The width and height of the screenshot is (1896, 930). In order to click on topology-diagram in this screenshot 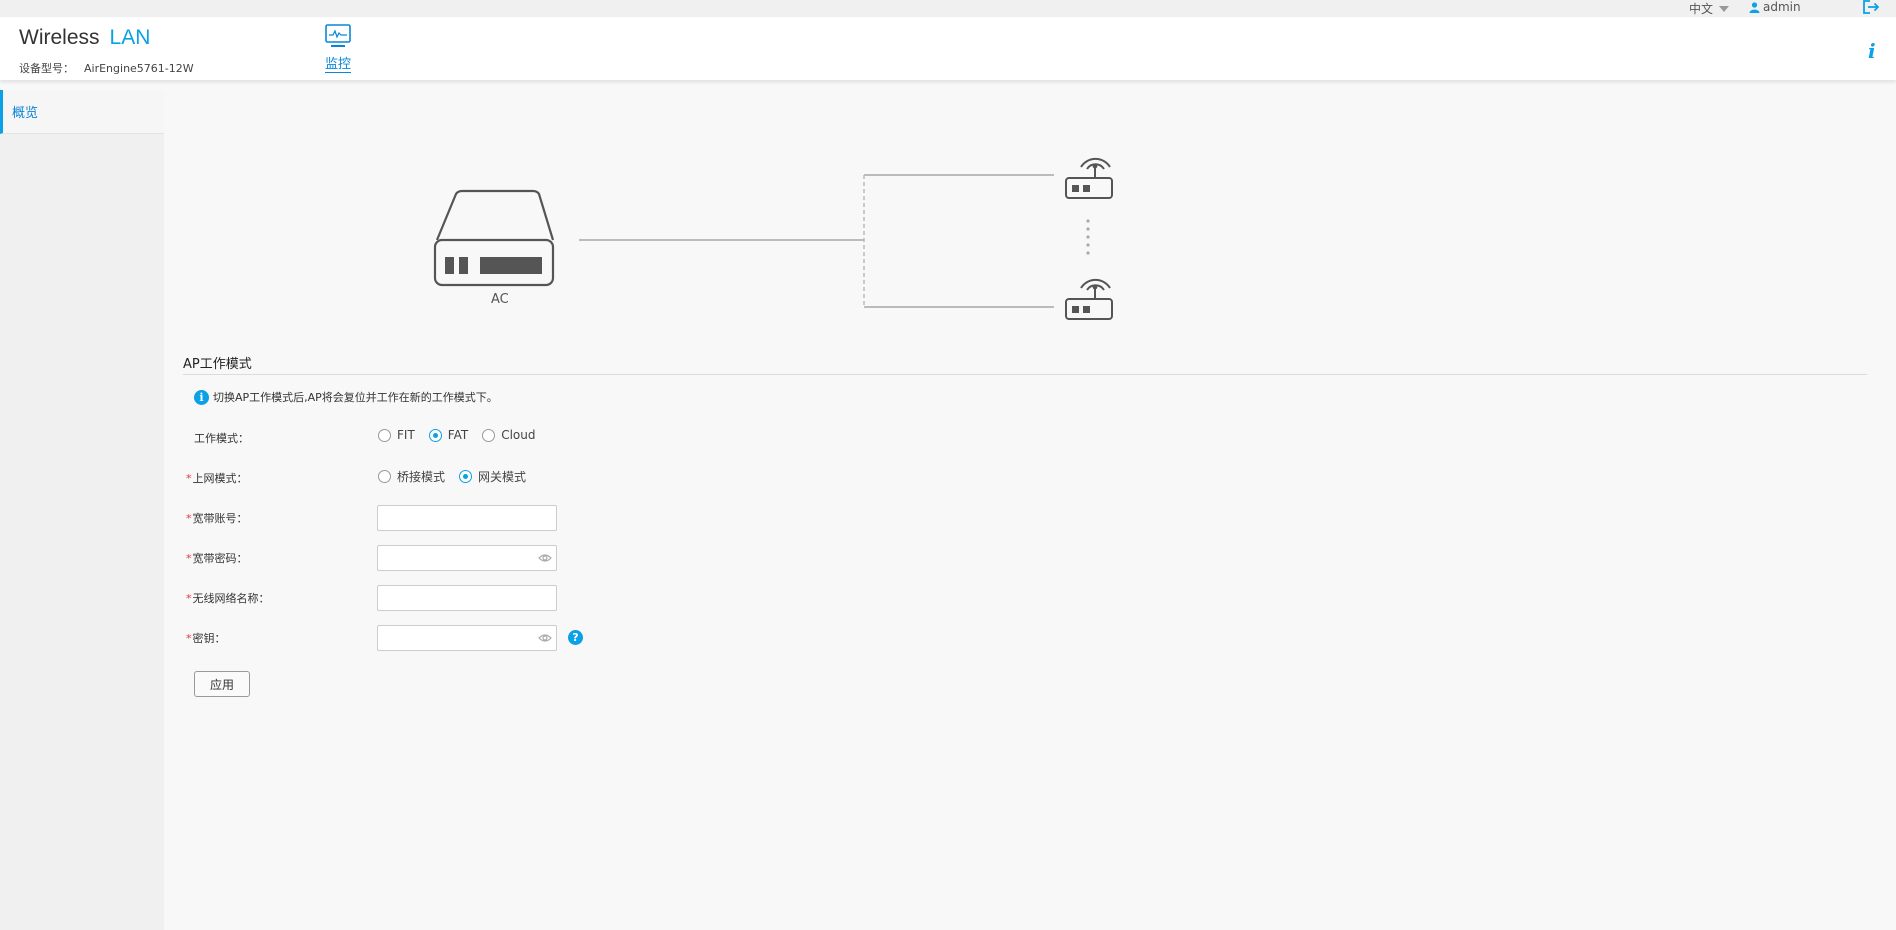, I will do `click(773, 238)`.